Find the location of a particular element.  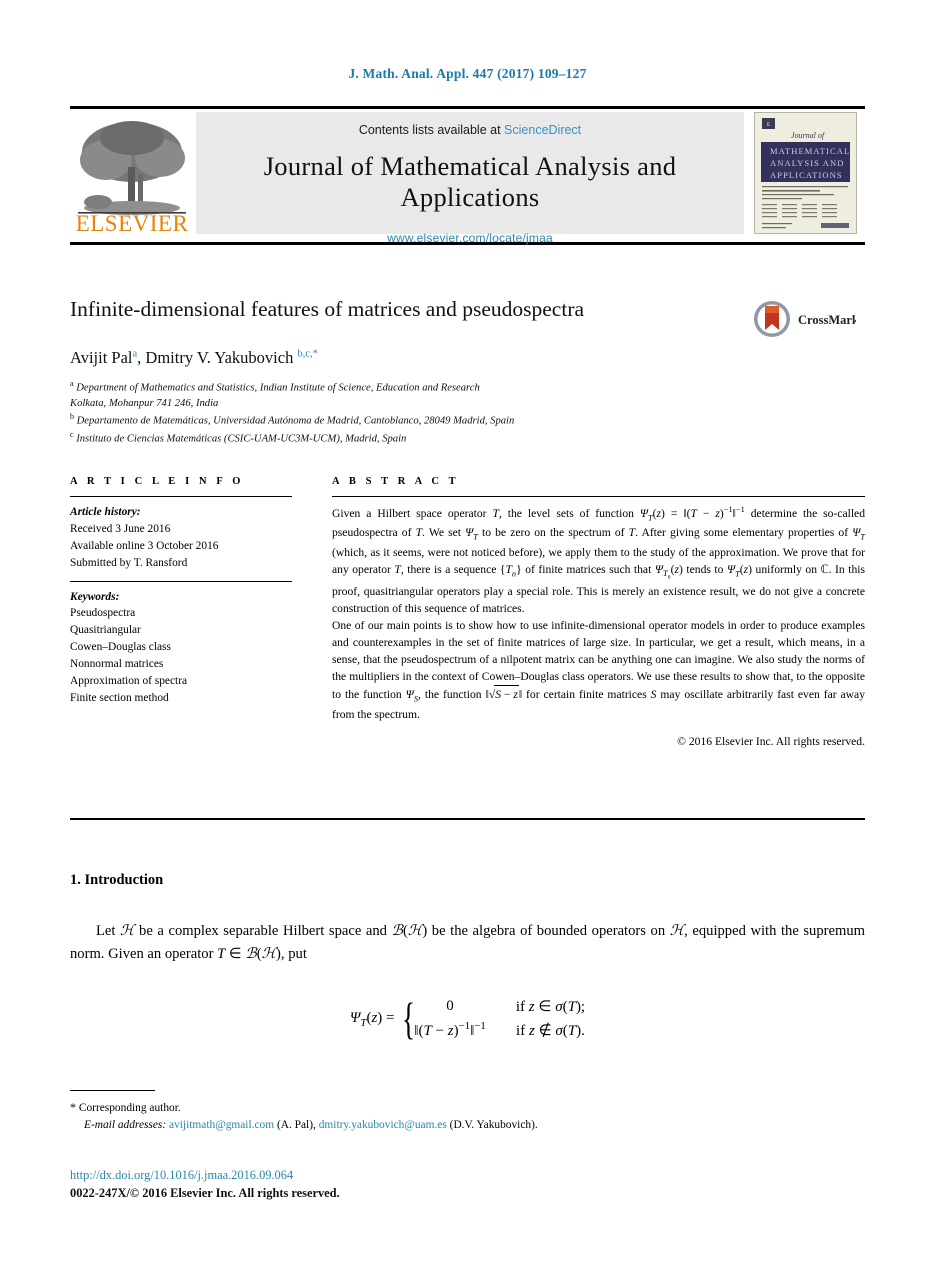

abs-seg: , the level sets of function is located at coordinates (569, 513).